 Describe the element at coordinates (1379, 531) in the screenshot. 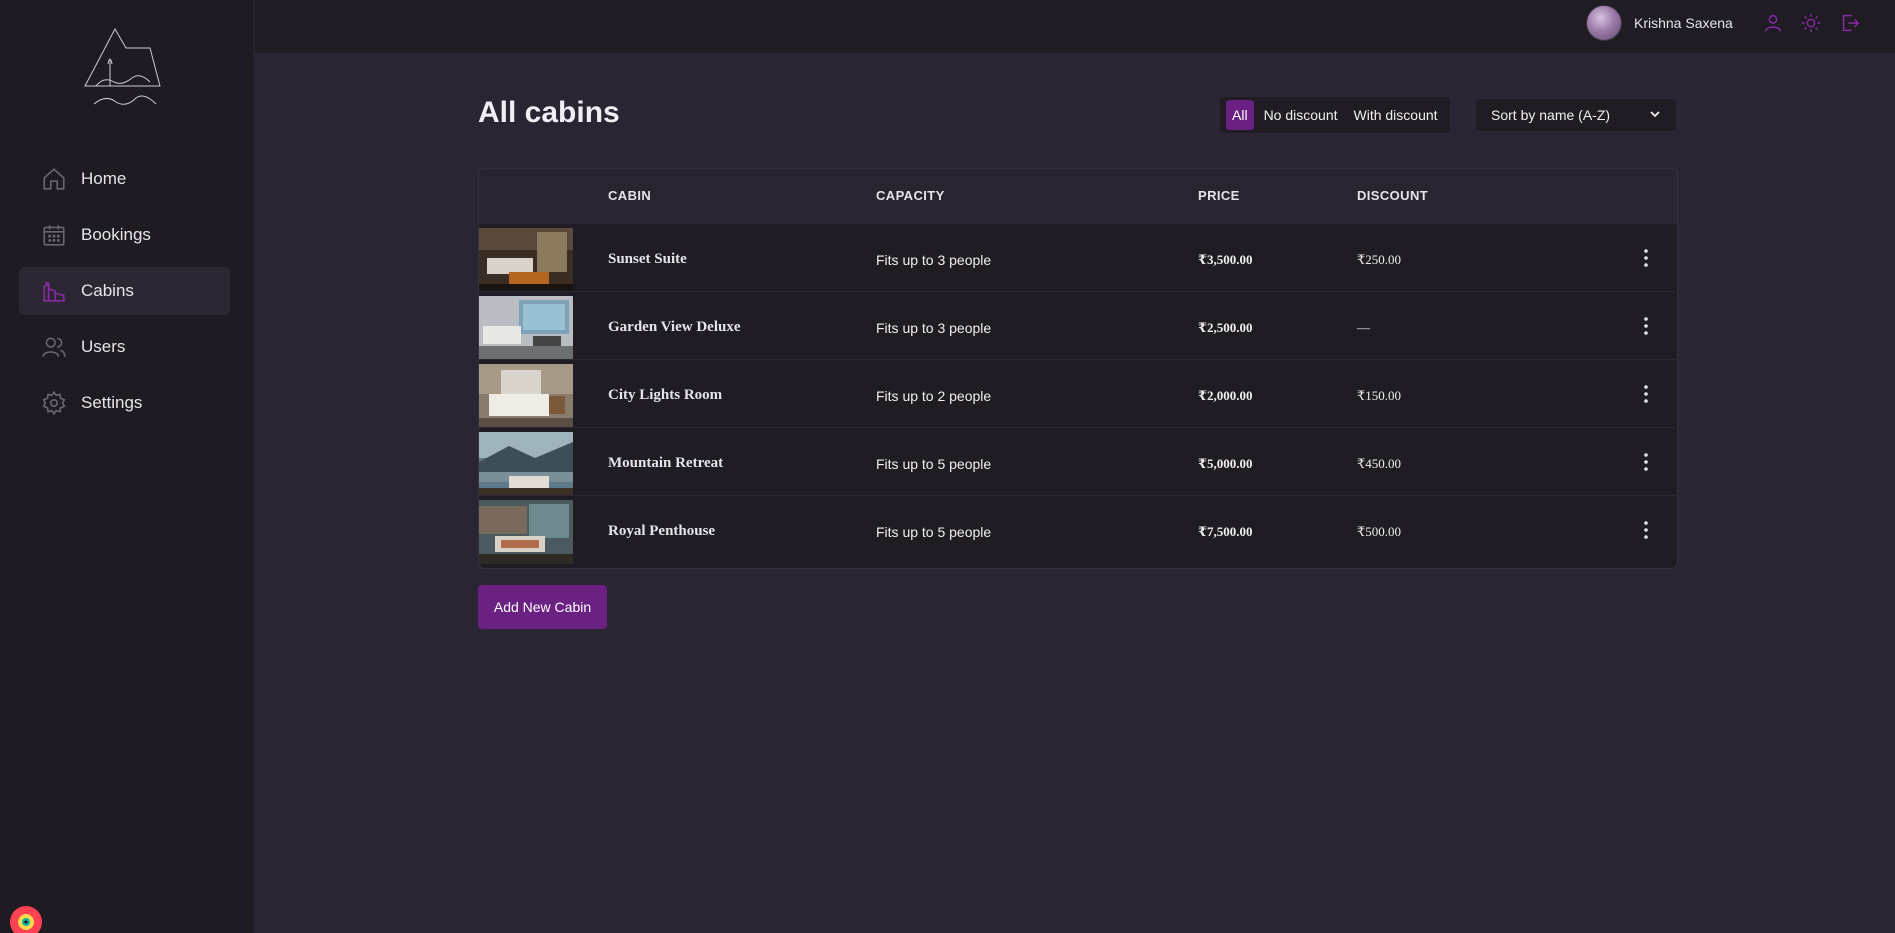

I see `cabin-discount: ₹500.00` at that location.